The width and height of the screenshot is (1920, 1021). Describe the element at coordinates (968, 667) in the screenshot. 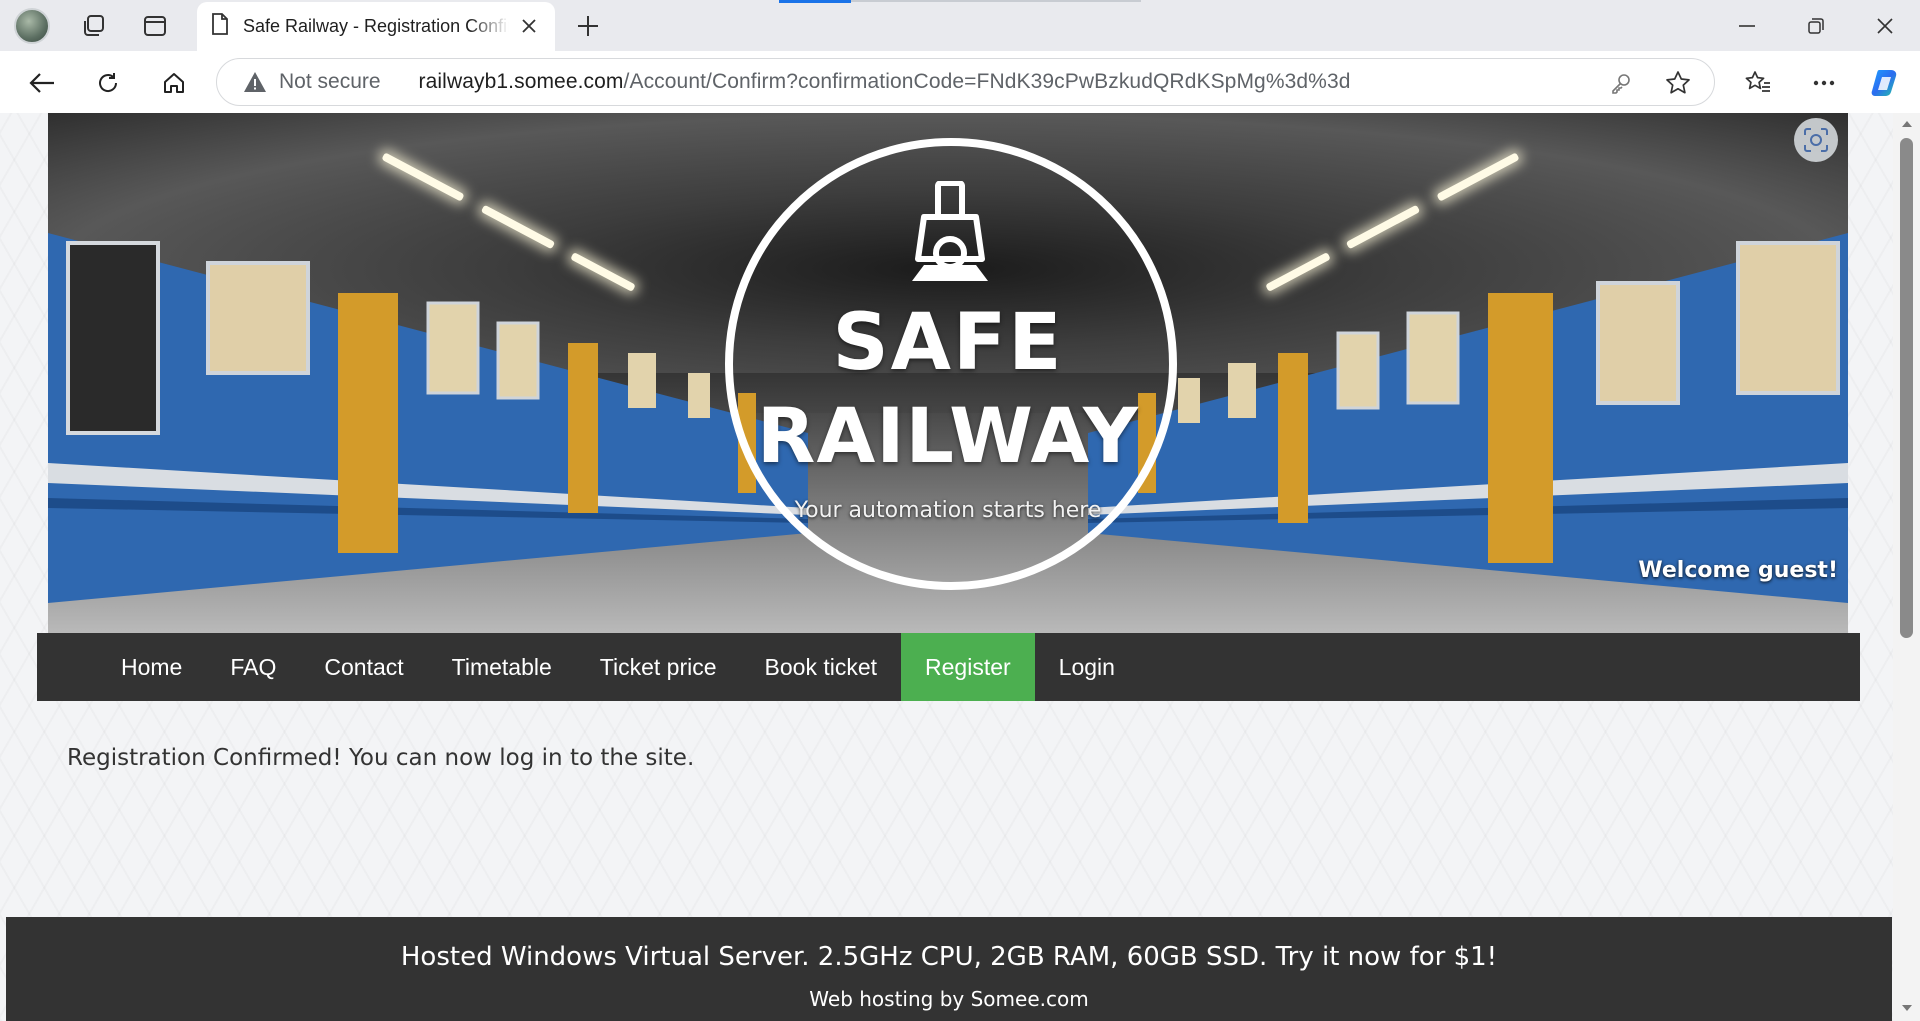

I see `menu-register: Register` at that location.